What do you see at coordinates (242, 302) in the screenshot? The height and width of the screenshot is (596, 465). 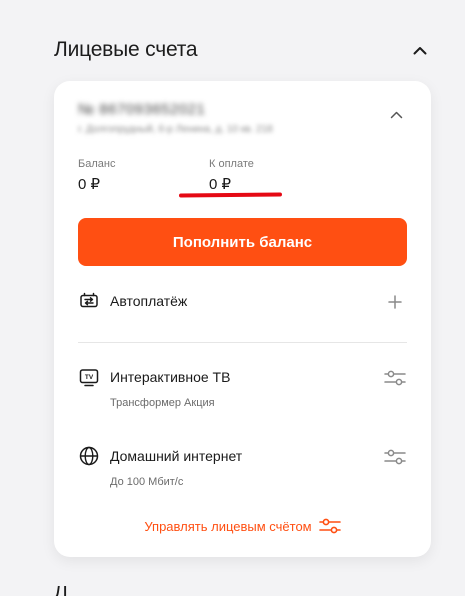 I see `autopay-row: Автоплатёж` at bounding box center [242, 302].